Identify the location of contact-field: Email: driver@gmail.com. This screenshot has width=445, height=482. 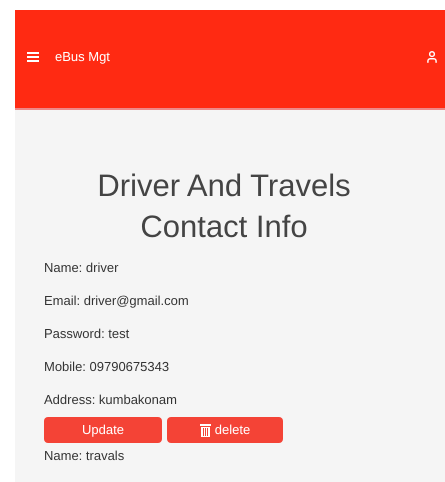
(244, 300).